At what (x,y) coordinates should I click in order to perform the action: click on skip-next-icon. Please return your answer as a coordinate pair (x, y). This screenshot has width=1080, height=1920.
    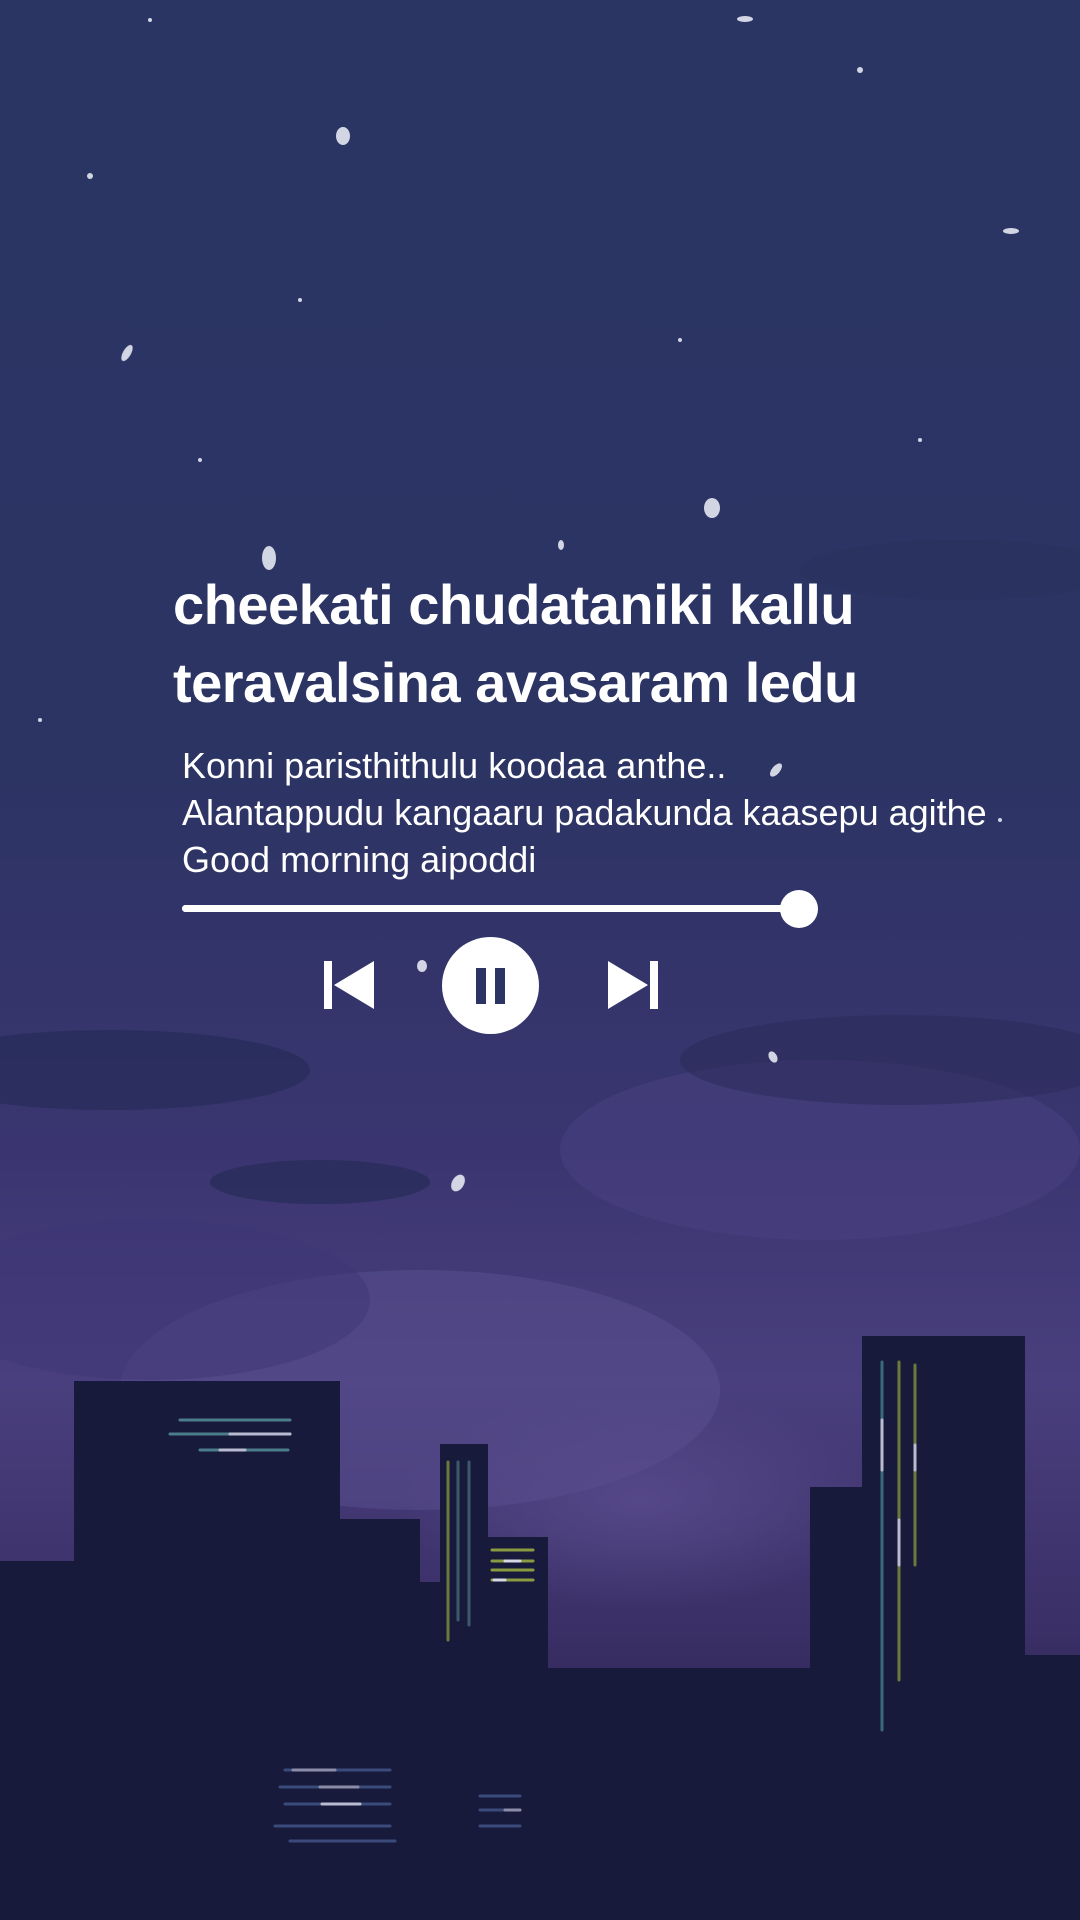
    Looking at the image, I should click on (633, 985).